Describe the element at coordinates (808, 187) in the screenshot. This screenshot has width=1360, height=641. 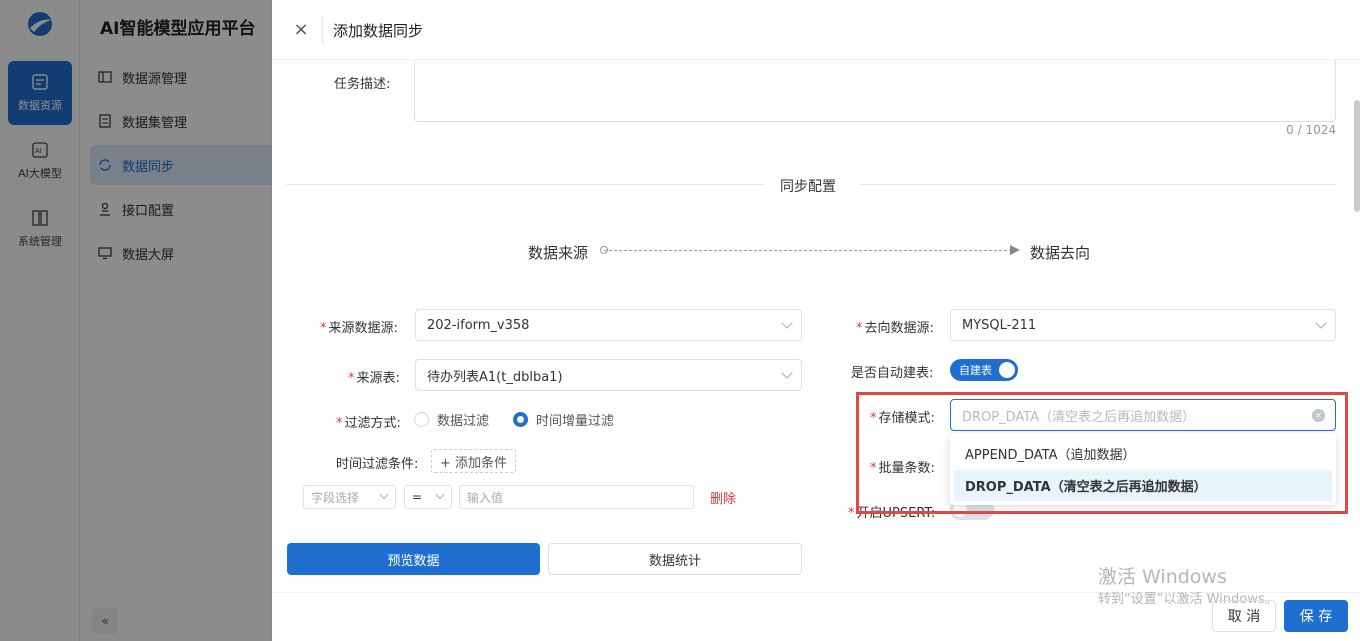
I see `section-title: 同步配置` at that location.